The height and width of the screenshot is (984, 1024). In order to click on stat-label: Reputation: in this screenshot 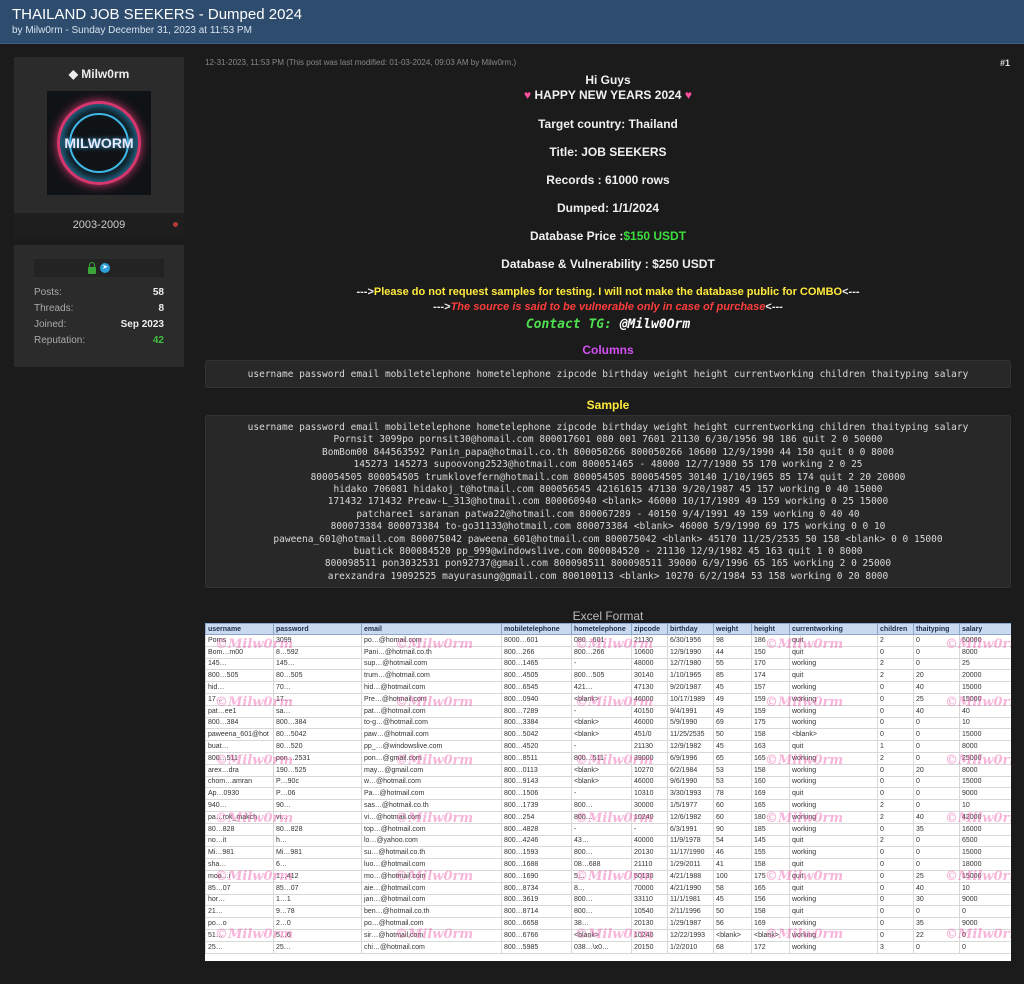, I will do `click(60, 340)`.